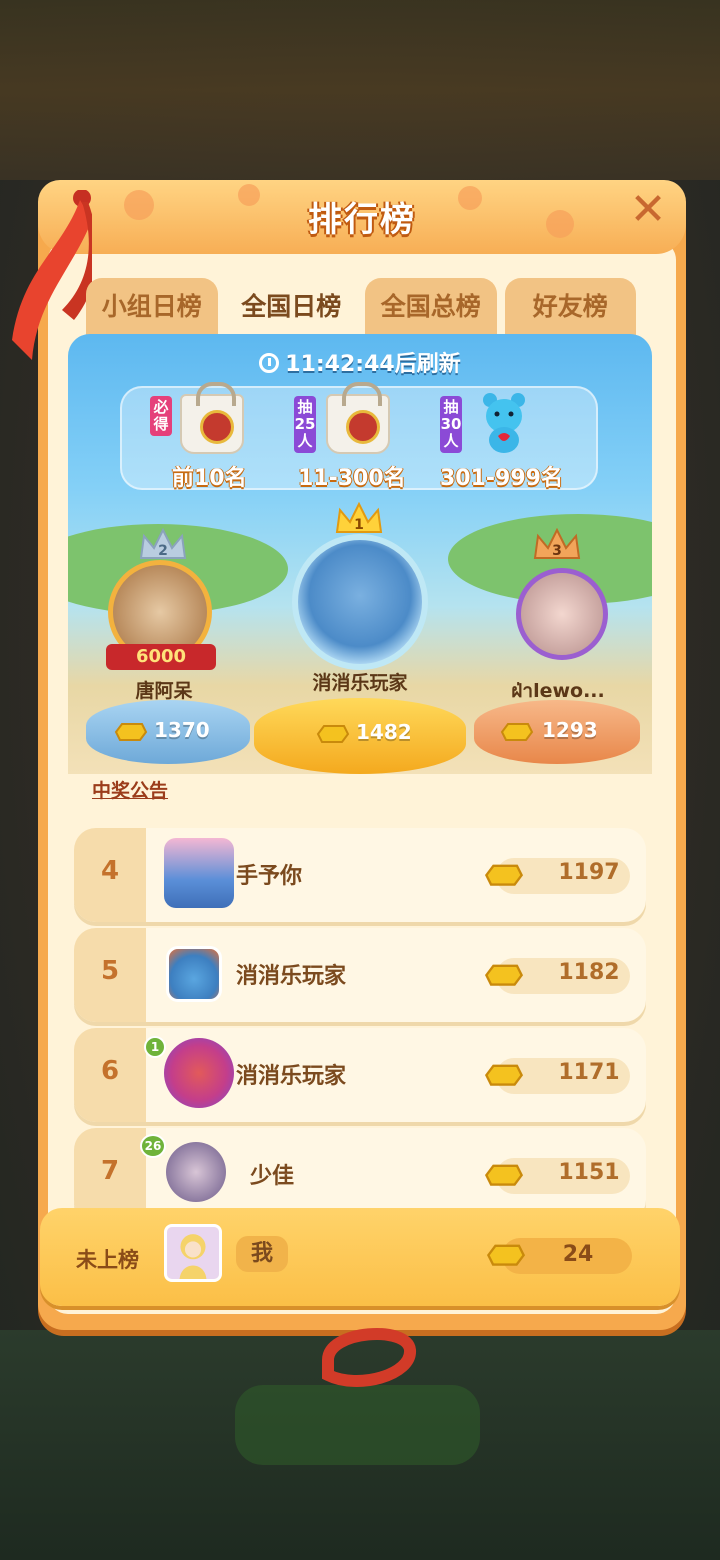  I want to click on prize-panel: 必得 前10名 抽25人 11-300名 抽30人 301-999名, so click(359, 436).